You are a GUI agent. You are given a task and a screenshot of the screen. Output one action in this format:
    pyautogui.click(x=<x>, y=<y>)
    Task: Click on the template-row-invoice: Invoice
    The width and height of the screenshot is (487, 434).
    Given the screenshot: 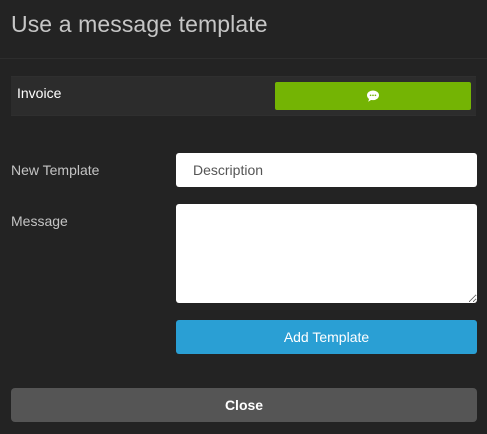 What is the action you would take?
    pyautogui.click(x=243, y=96)
    